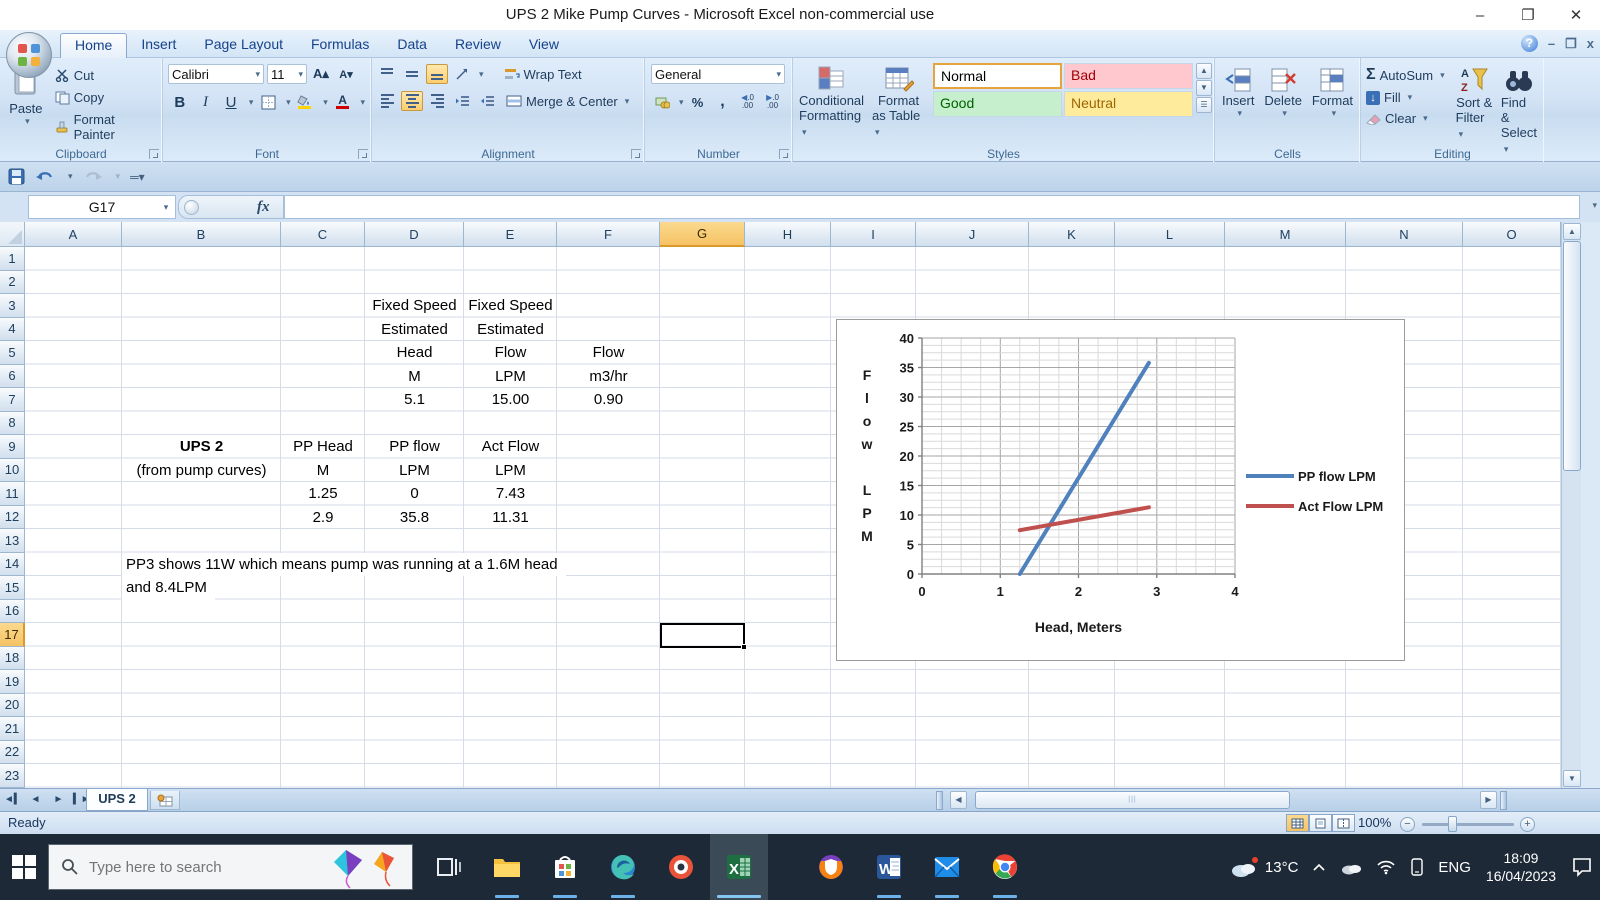 The width and height of the screenshot is (1600, 900). What do you see at coordinates (323, 234) in the screenshot?
I see `column-header-C: C` at bounding box center [323, 234].